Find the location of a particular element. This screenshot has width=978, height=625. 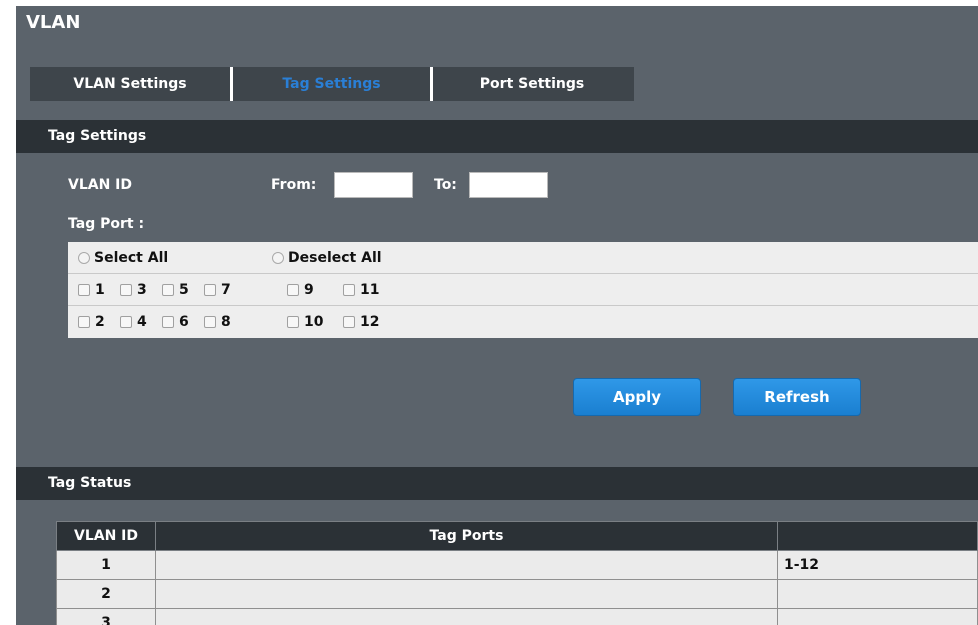

port-9-label: 9 is located at coordinates (309, 289).